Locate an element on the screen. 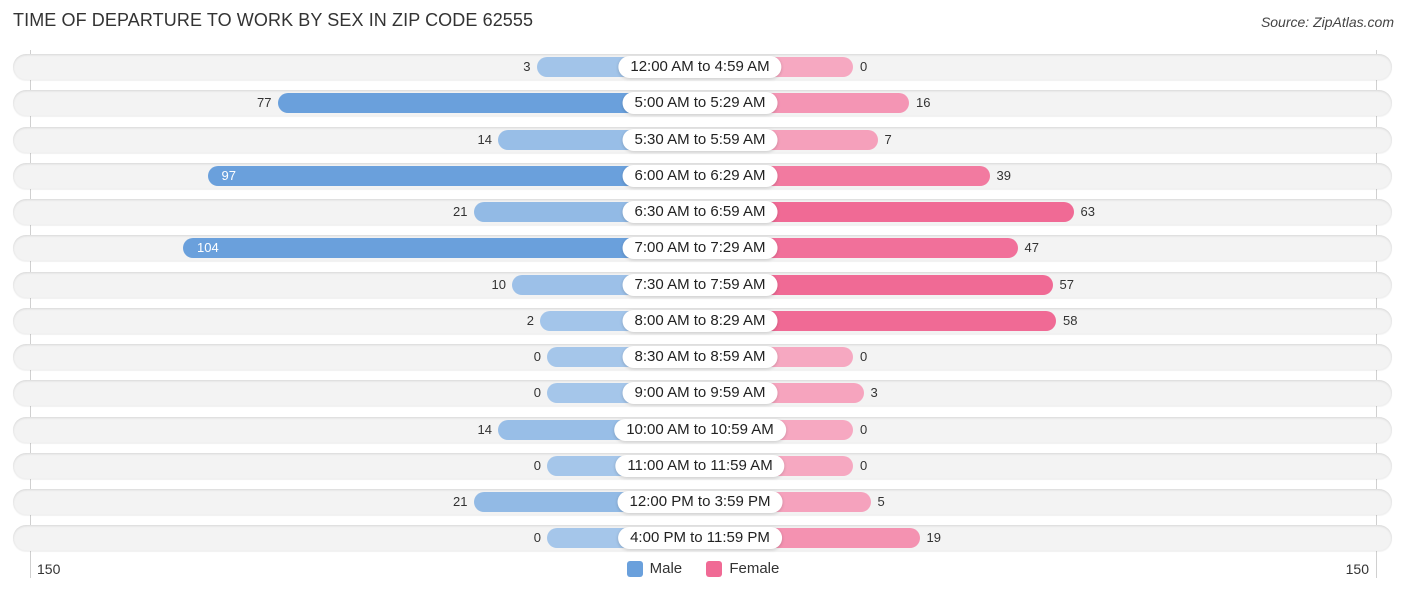  value-label-male: 10 is located at coordinates (498, 284).